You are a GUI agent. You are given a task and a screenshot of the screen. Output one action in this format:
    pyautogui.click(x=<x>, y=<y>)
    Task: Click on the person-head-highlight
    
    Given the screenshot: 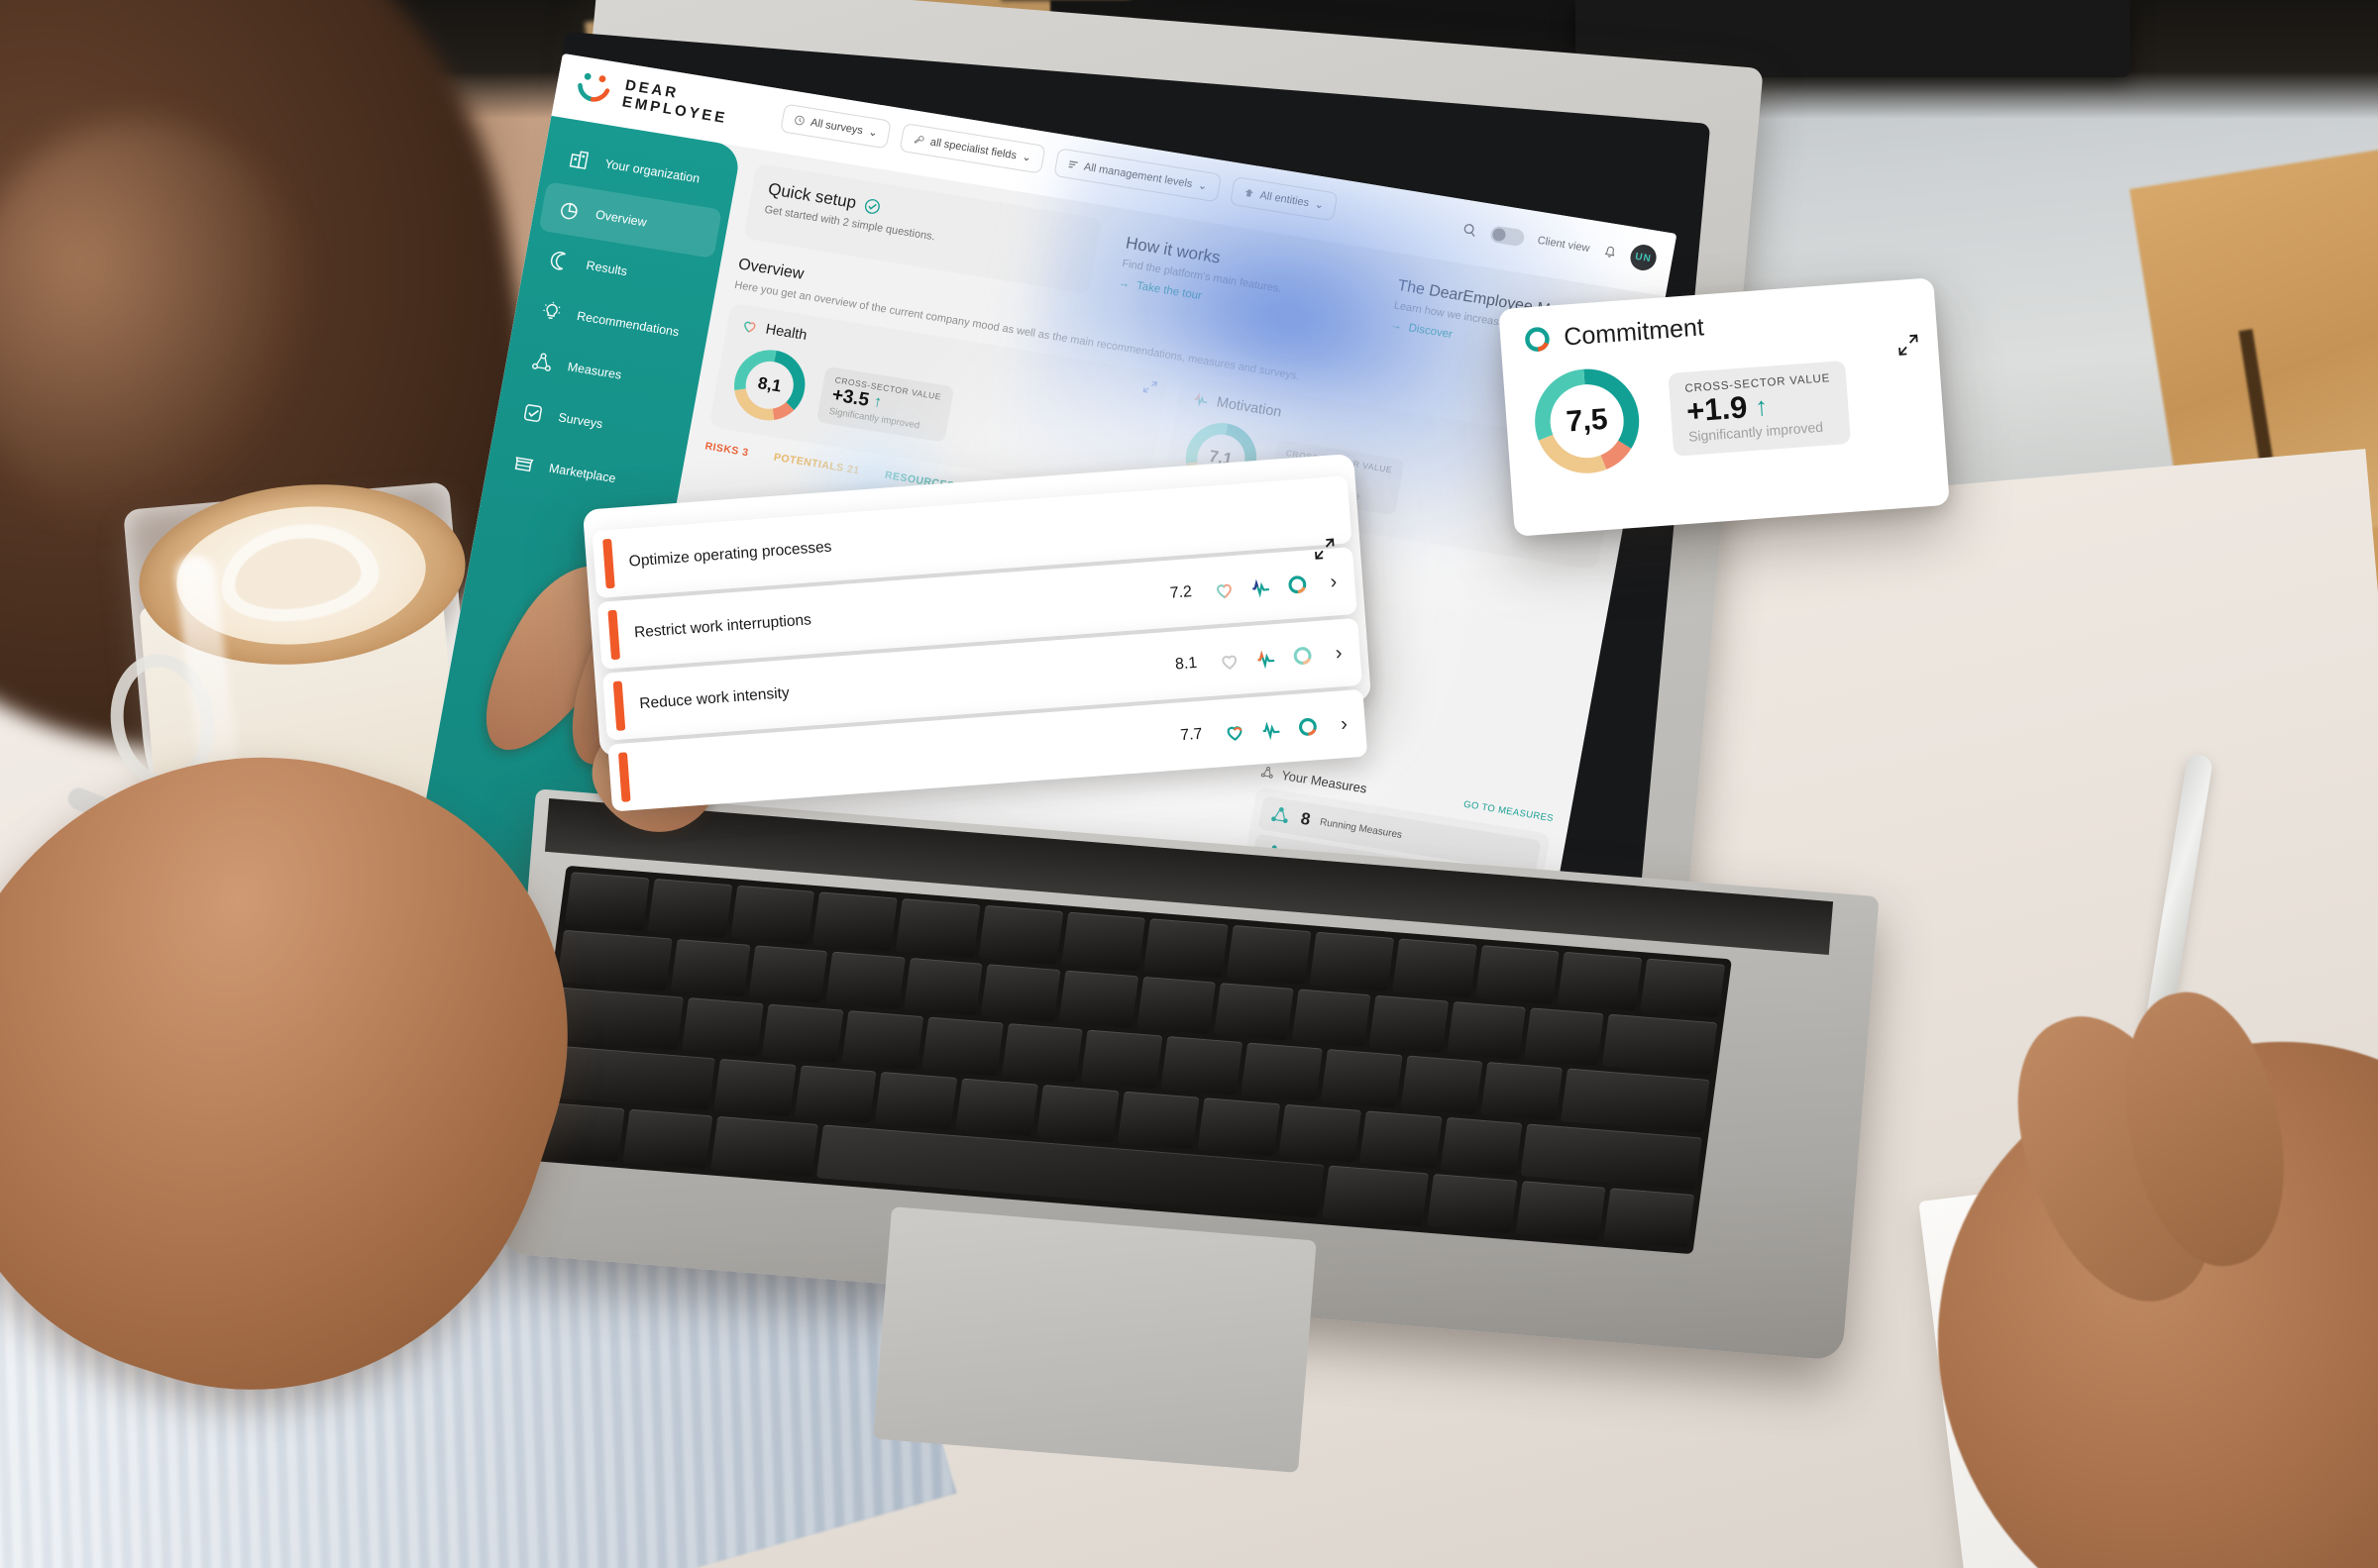 What is the action you would take?
    pyautogui.click(x=158, y=327)
    